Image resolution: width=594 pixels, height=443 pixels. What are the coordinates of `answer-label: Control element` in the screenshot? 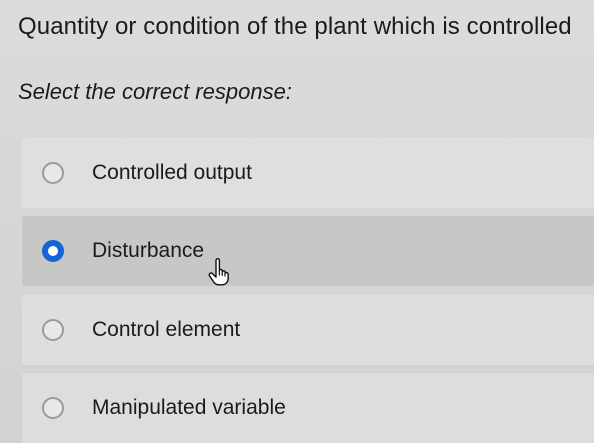 It's located at (166, 329).